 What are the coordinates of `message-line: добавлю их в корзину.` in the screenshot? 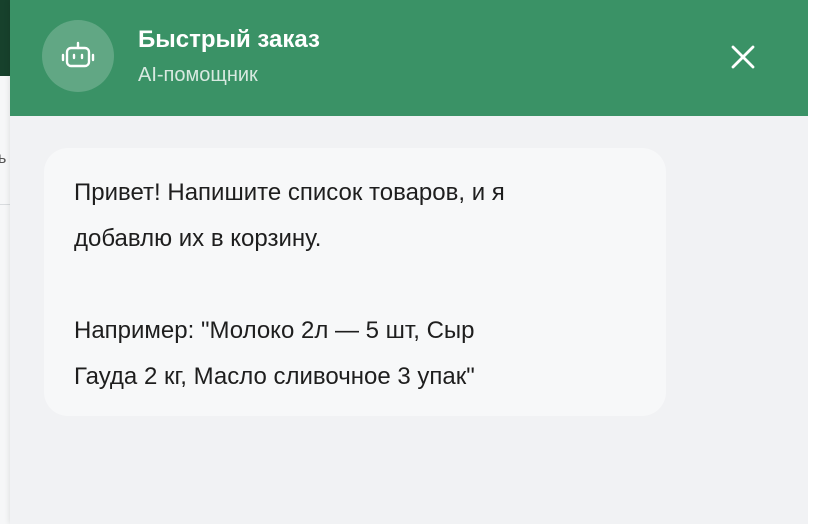 It's located at (198, 238).